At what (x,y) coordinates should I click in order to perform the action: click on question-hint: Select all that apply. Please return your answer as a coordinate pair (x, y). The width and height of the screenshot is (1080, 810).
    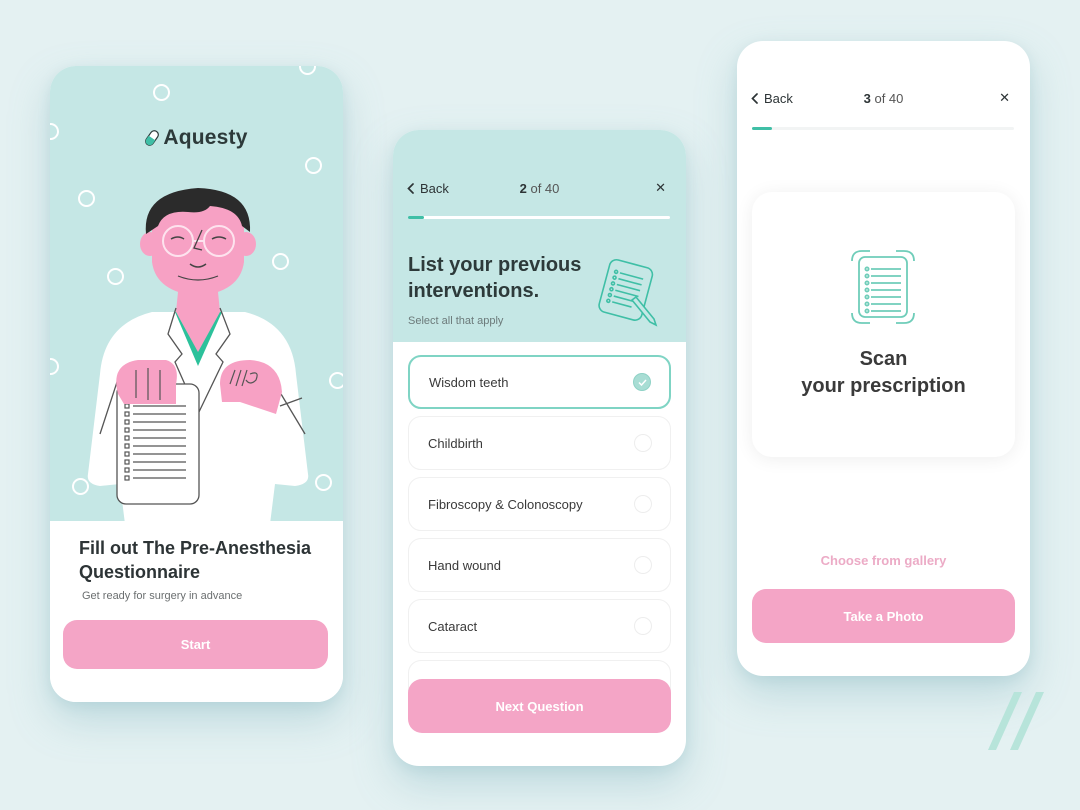
    Looking at the image, I should click on (456, 321).